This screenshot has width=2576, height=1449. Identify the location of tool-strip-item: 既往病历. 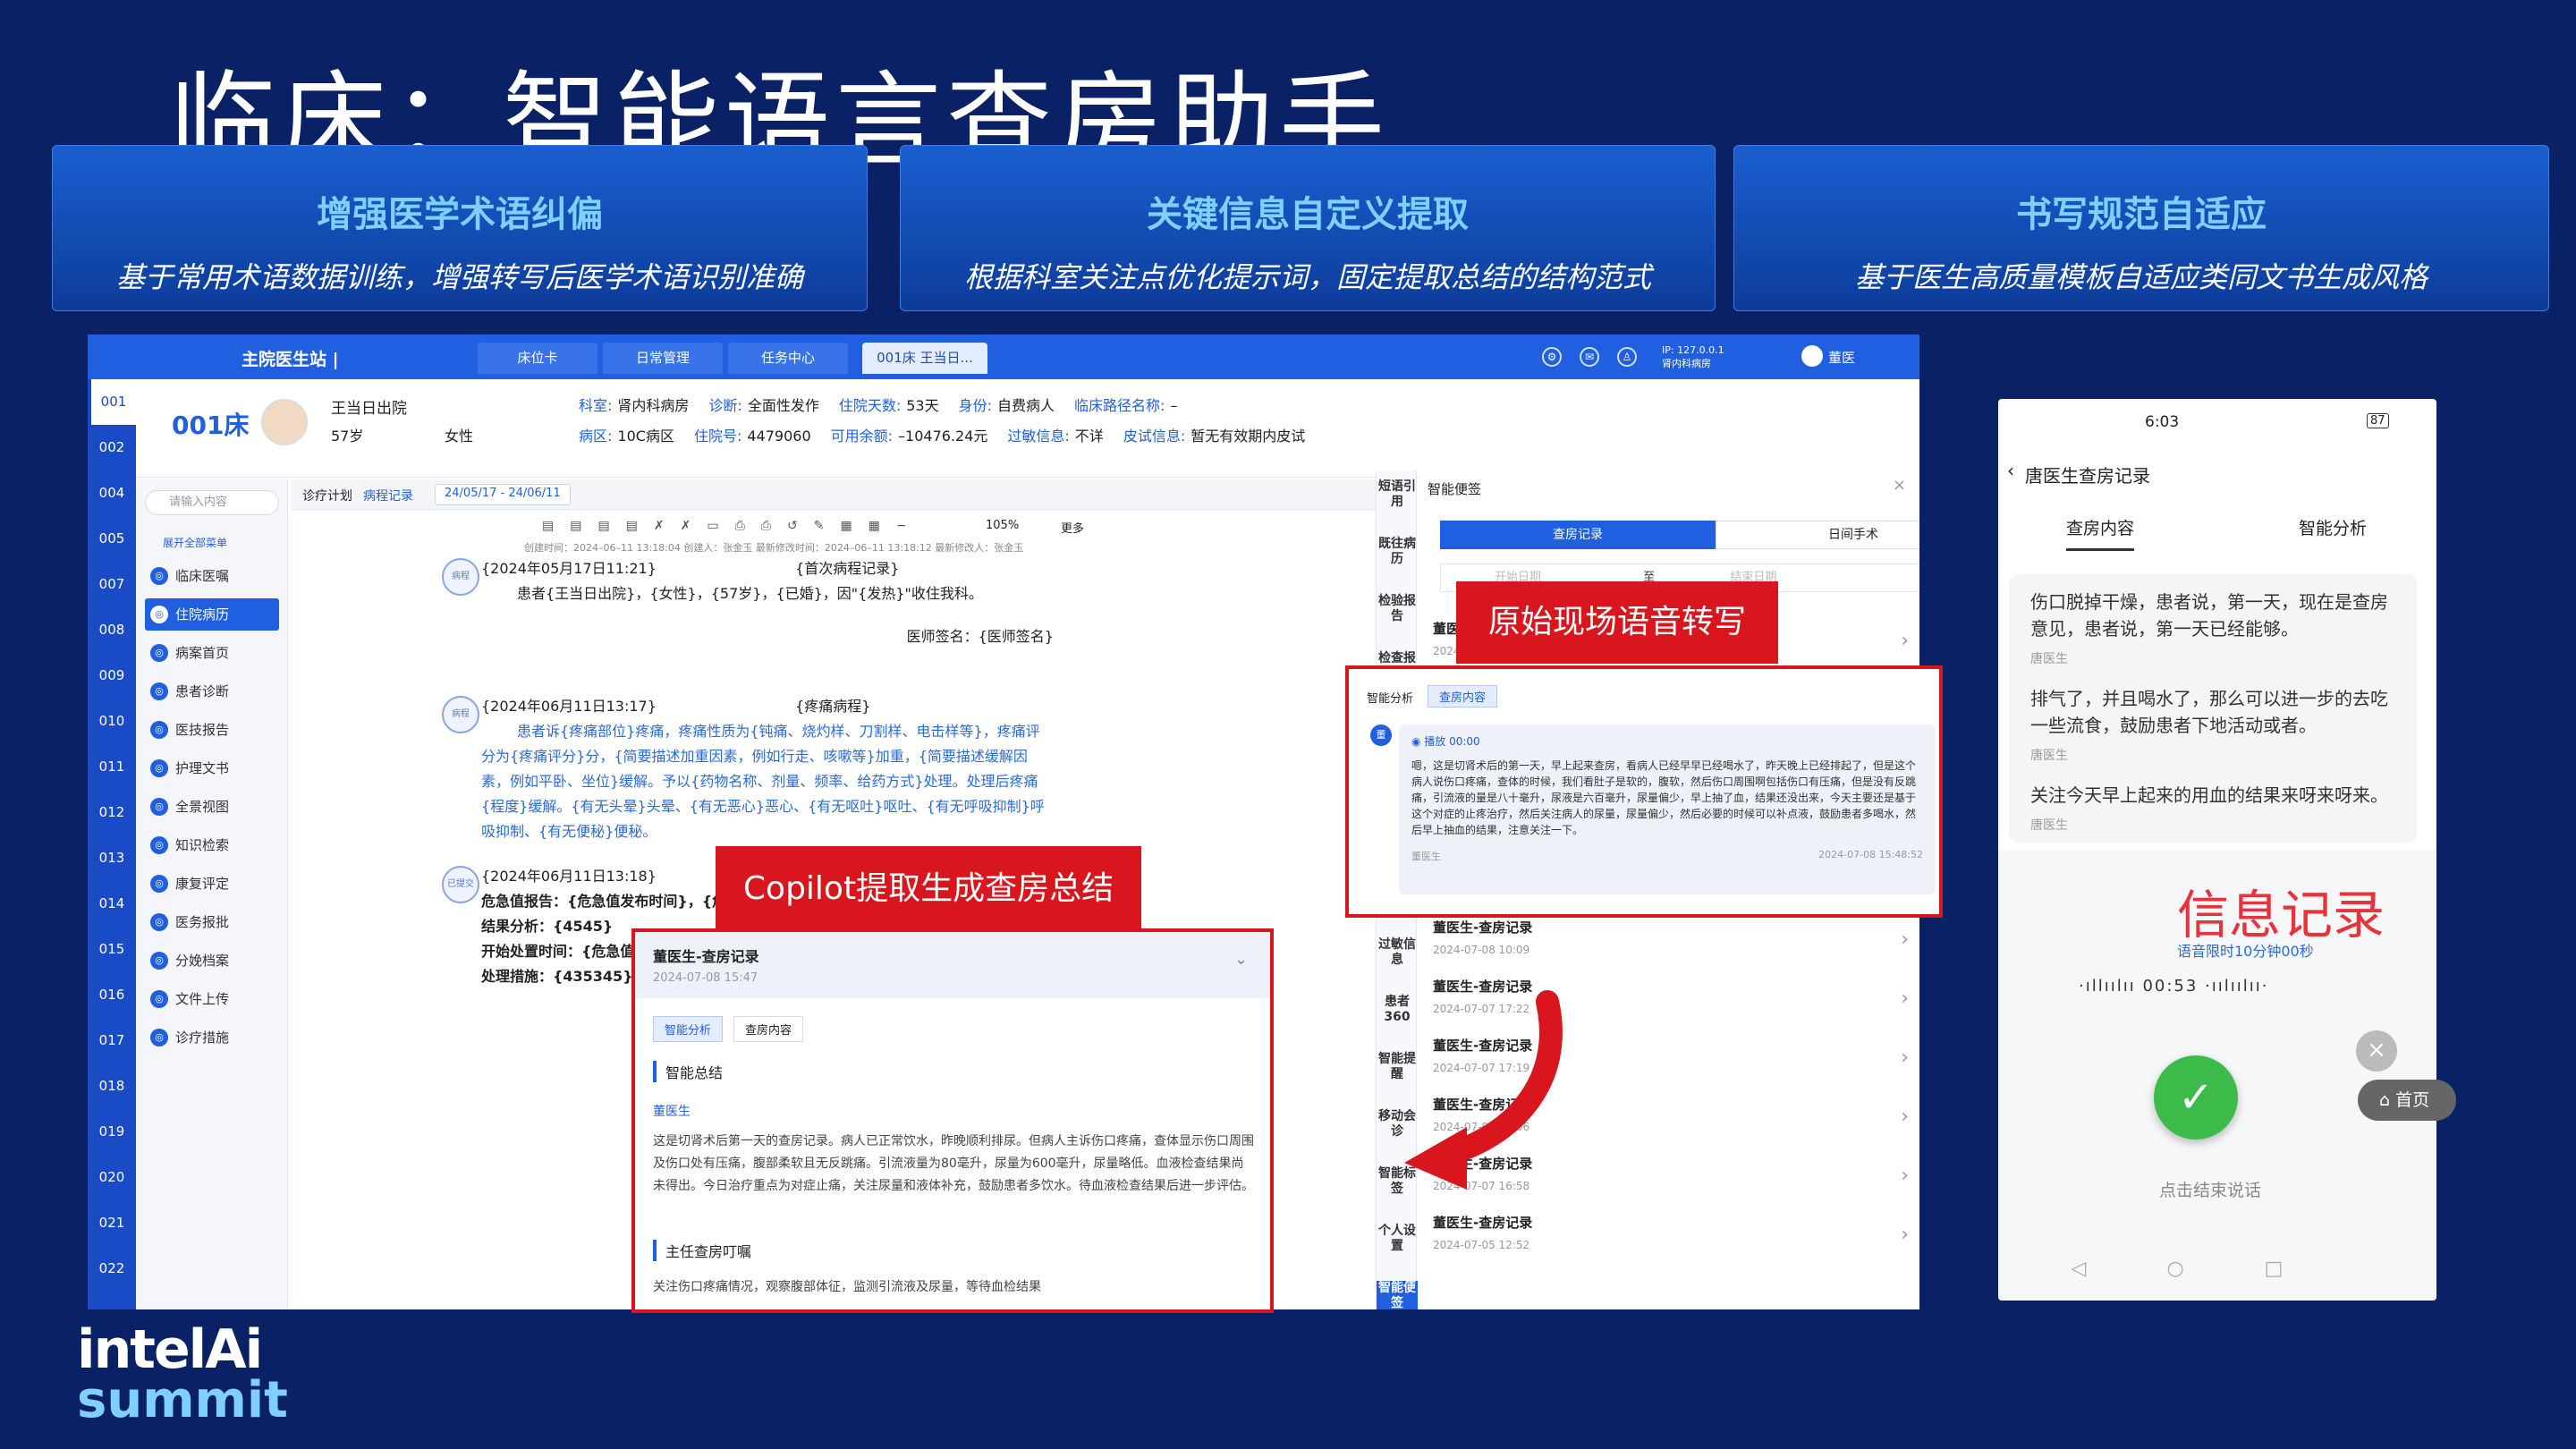
(1397, 552).